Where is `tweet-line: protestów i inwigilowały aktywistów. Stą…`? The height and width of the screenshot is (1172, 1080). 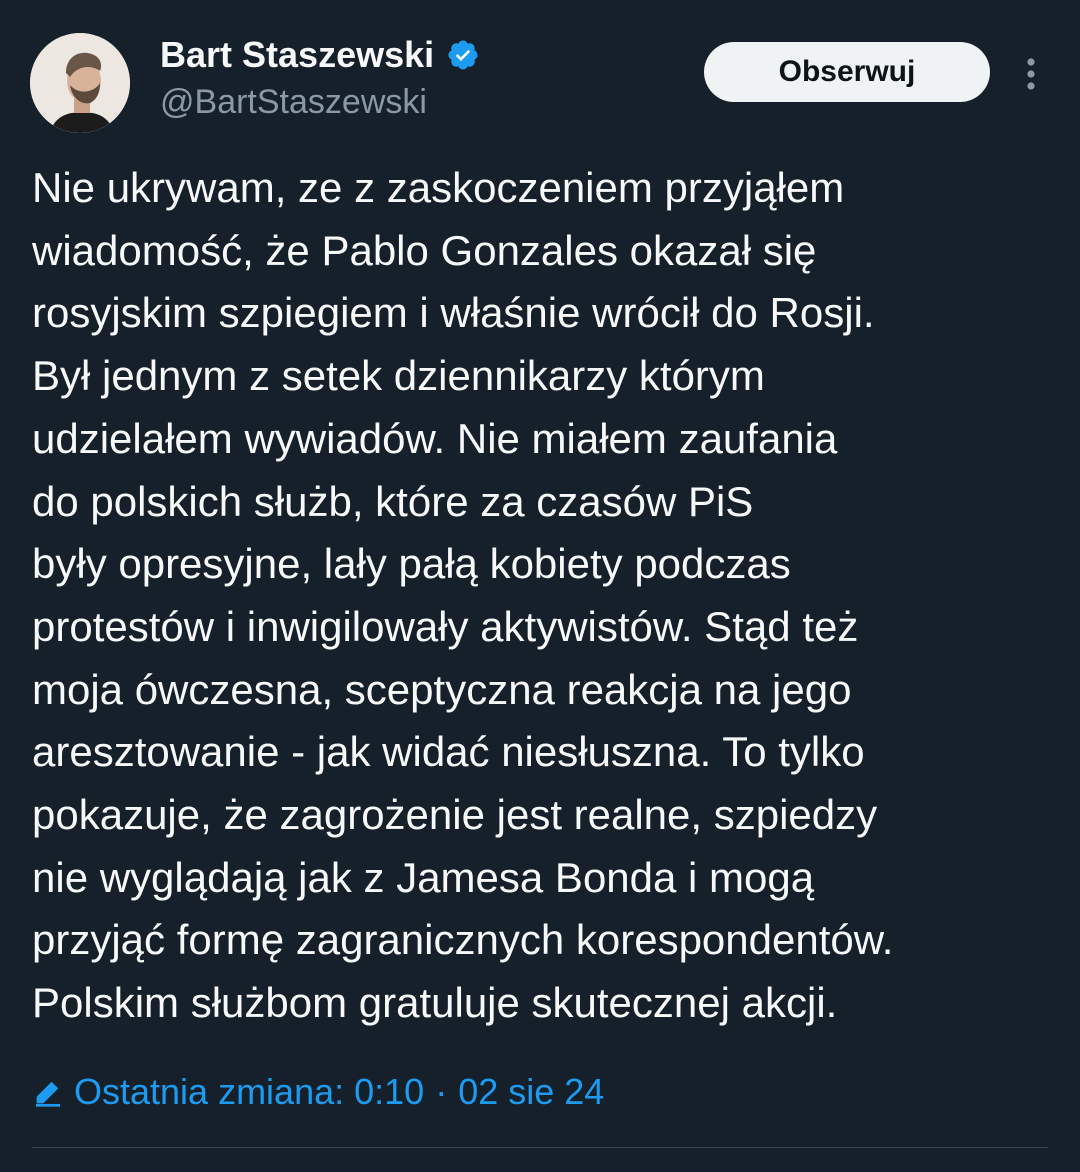 tweet-line: protestów i inwigilowały aktywistów. Stą… is located at coordinates (445, 626).